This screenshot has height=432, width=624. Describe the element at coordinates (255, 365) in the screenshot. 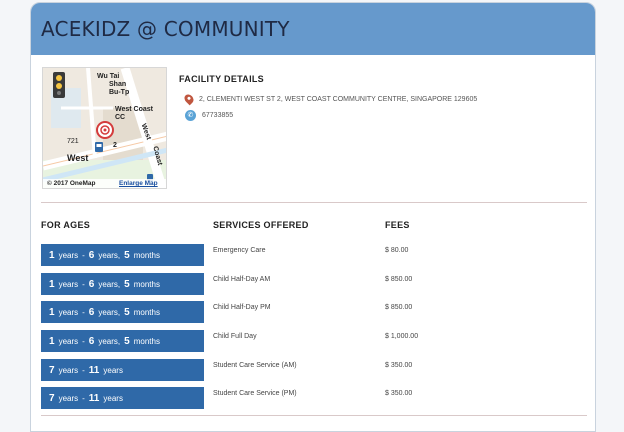

I see `service-name: Student Care Service (AM)` at that location.